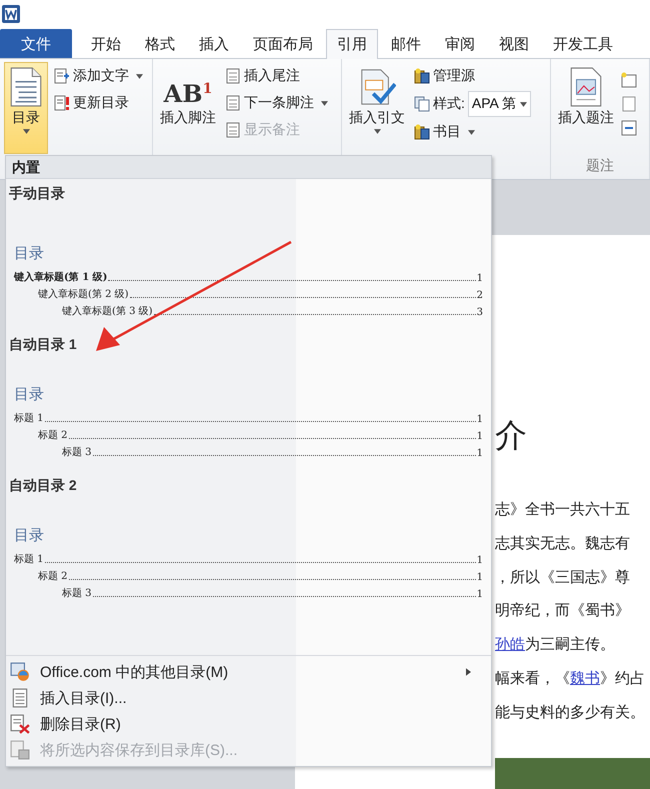  What do you see at coordinates (377, 108) in the screenshot?
I see `dropdown-button: 插入引文` at bounding box center [377, 108].